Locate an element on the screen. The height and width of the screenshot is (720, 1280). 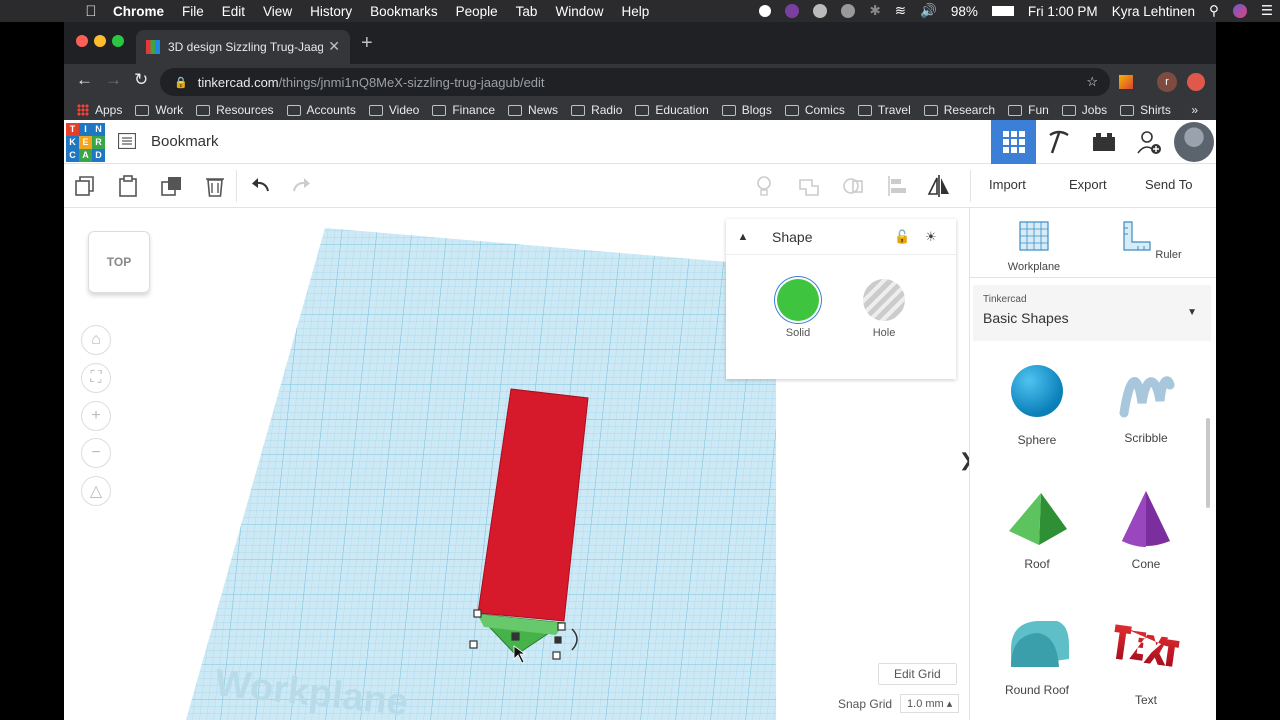
bookmark-fun: Fun is located at coordinates (1028, 110).